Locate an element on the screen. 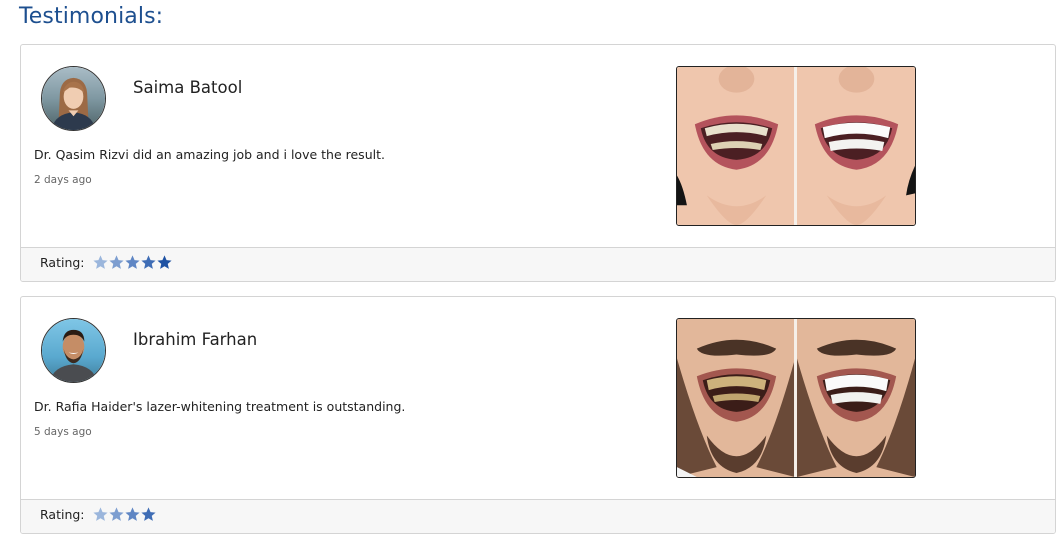 This screenshot has width=1058, height=536. user-avatar-man is located at coordinates (73, 350).